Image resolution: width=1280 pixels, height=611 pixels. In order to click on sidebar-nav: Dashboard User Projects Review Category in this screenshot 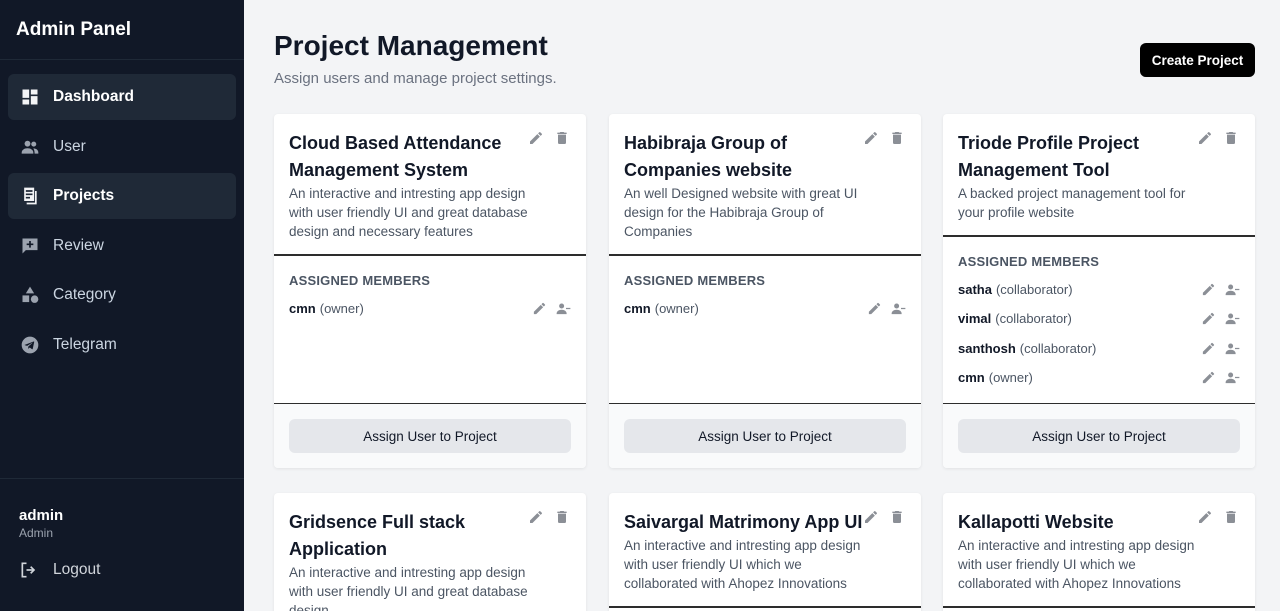, I will do `click(122, 222)`.